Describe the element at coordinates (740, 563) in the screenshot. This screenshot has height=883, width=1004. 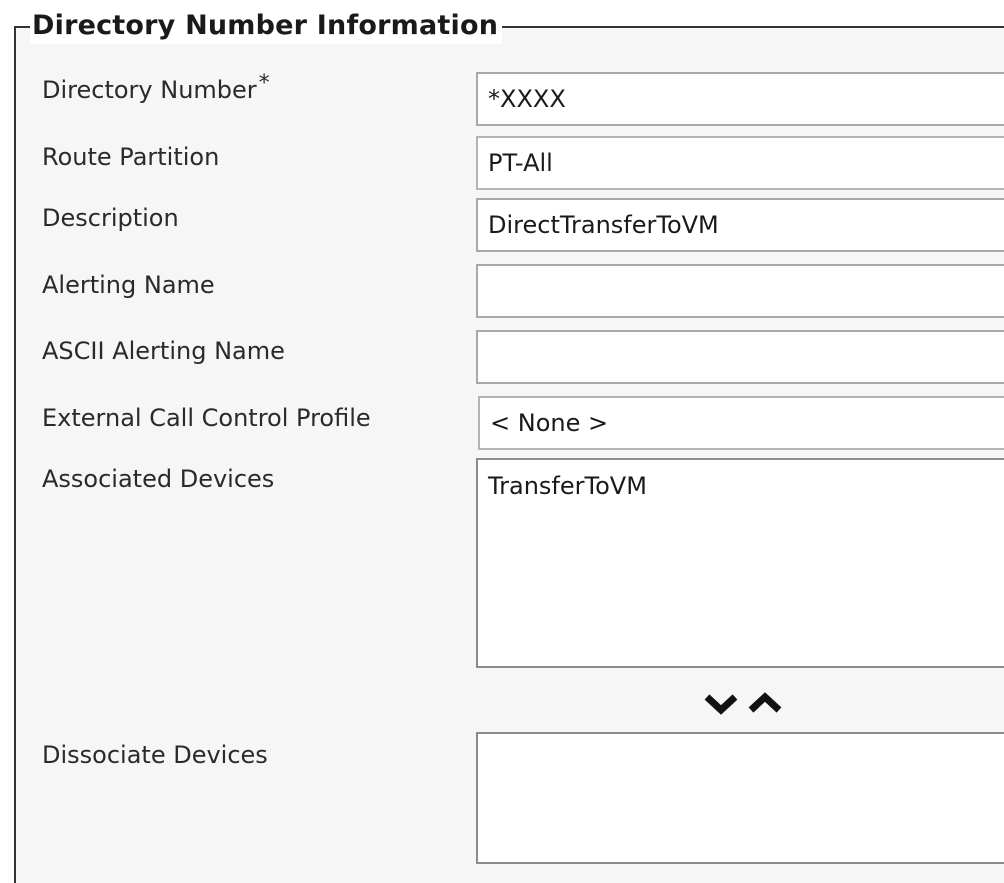
I see `associated-devices-listbox: TransferToVM` at that location.